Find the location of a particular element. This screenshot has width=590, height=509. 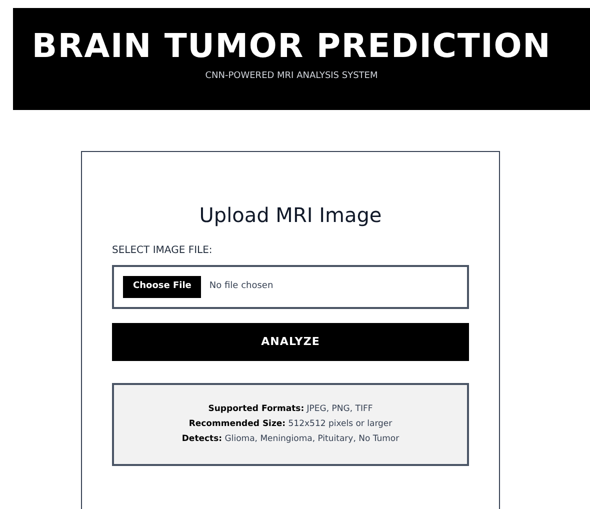

page-title: BRAIN TUMOR PREDICTION is located at coordinates (292, 46).